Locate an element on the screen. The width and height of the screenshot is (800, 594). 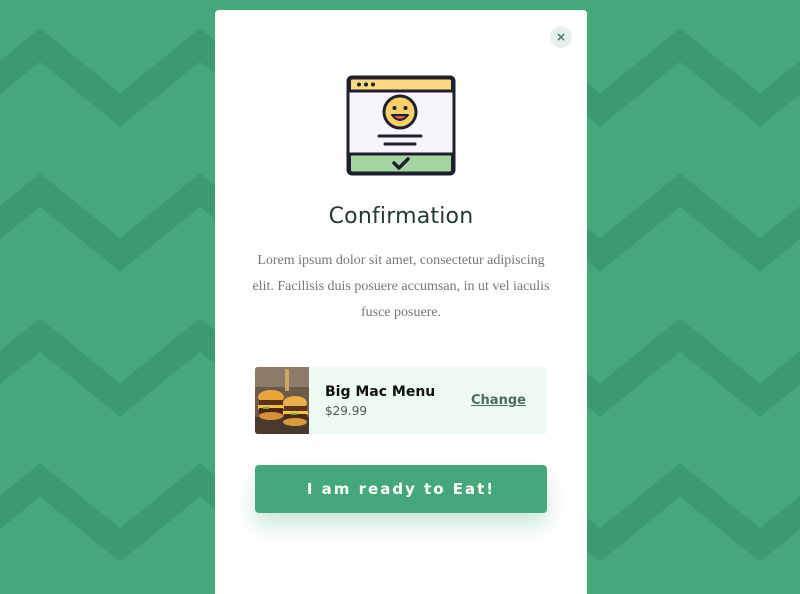
close-icon: × is located at coordinates (561, 37).